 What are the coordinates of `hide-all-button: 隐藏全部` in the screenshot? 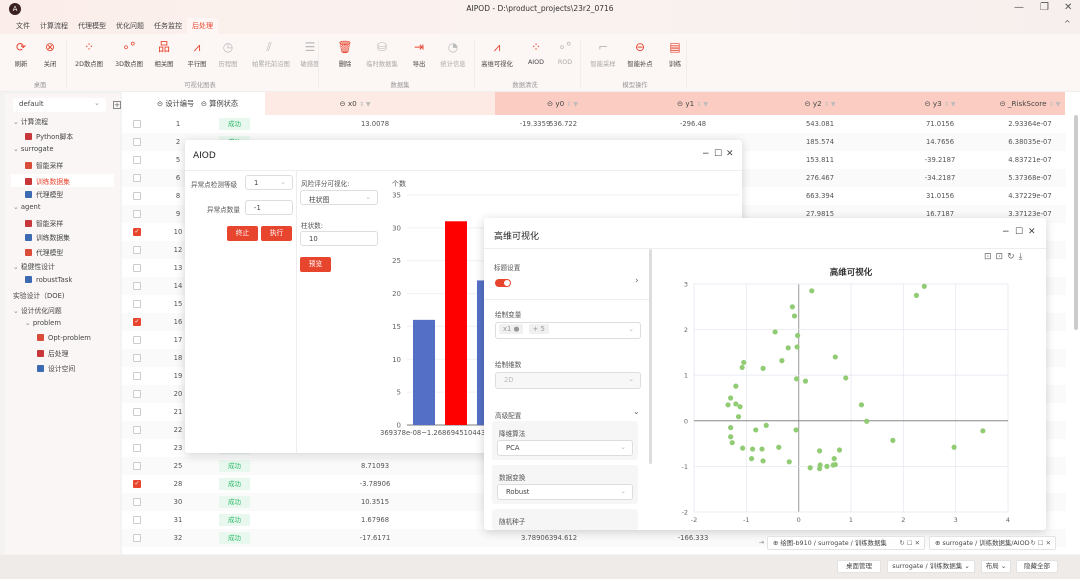 It's located at (1037, 566).